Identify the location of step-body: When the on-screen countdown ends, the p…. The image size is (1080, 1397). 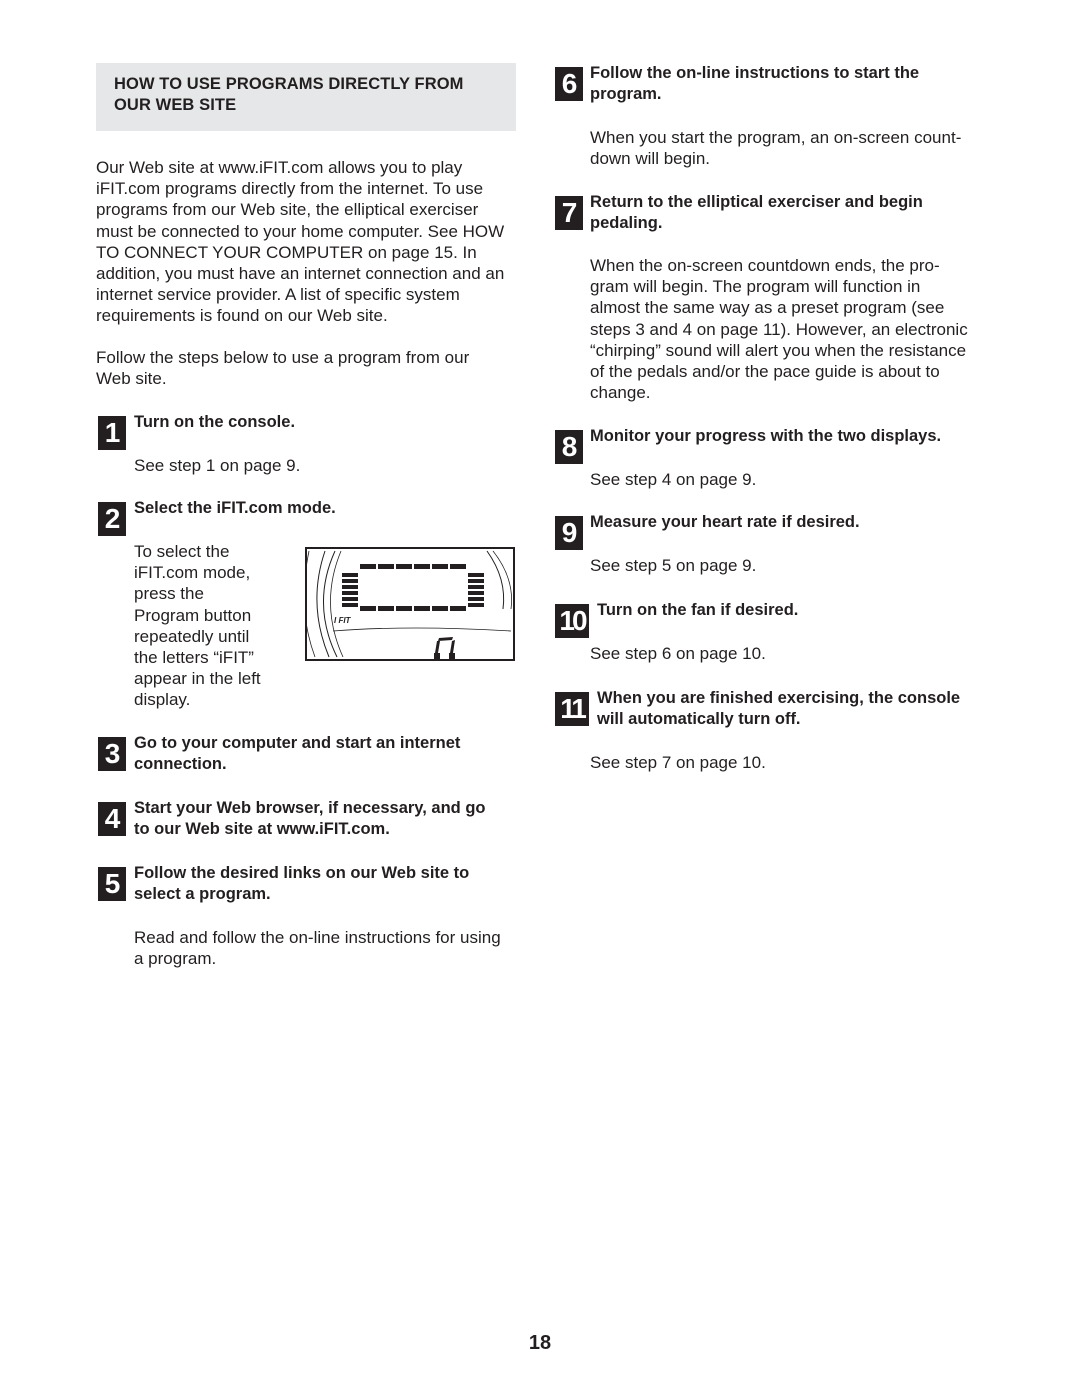
(800, 329).